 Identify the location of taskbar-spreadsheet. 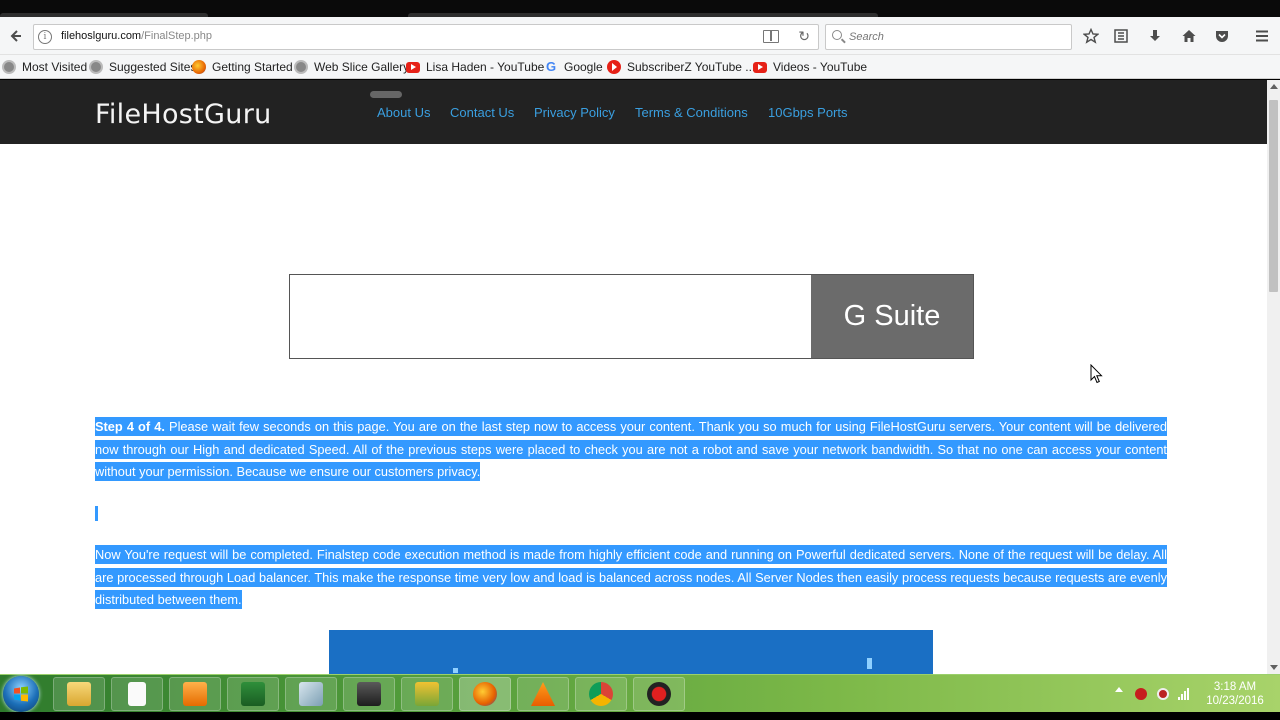
(253, 694).